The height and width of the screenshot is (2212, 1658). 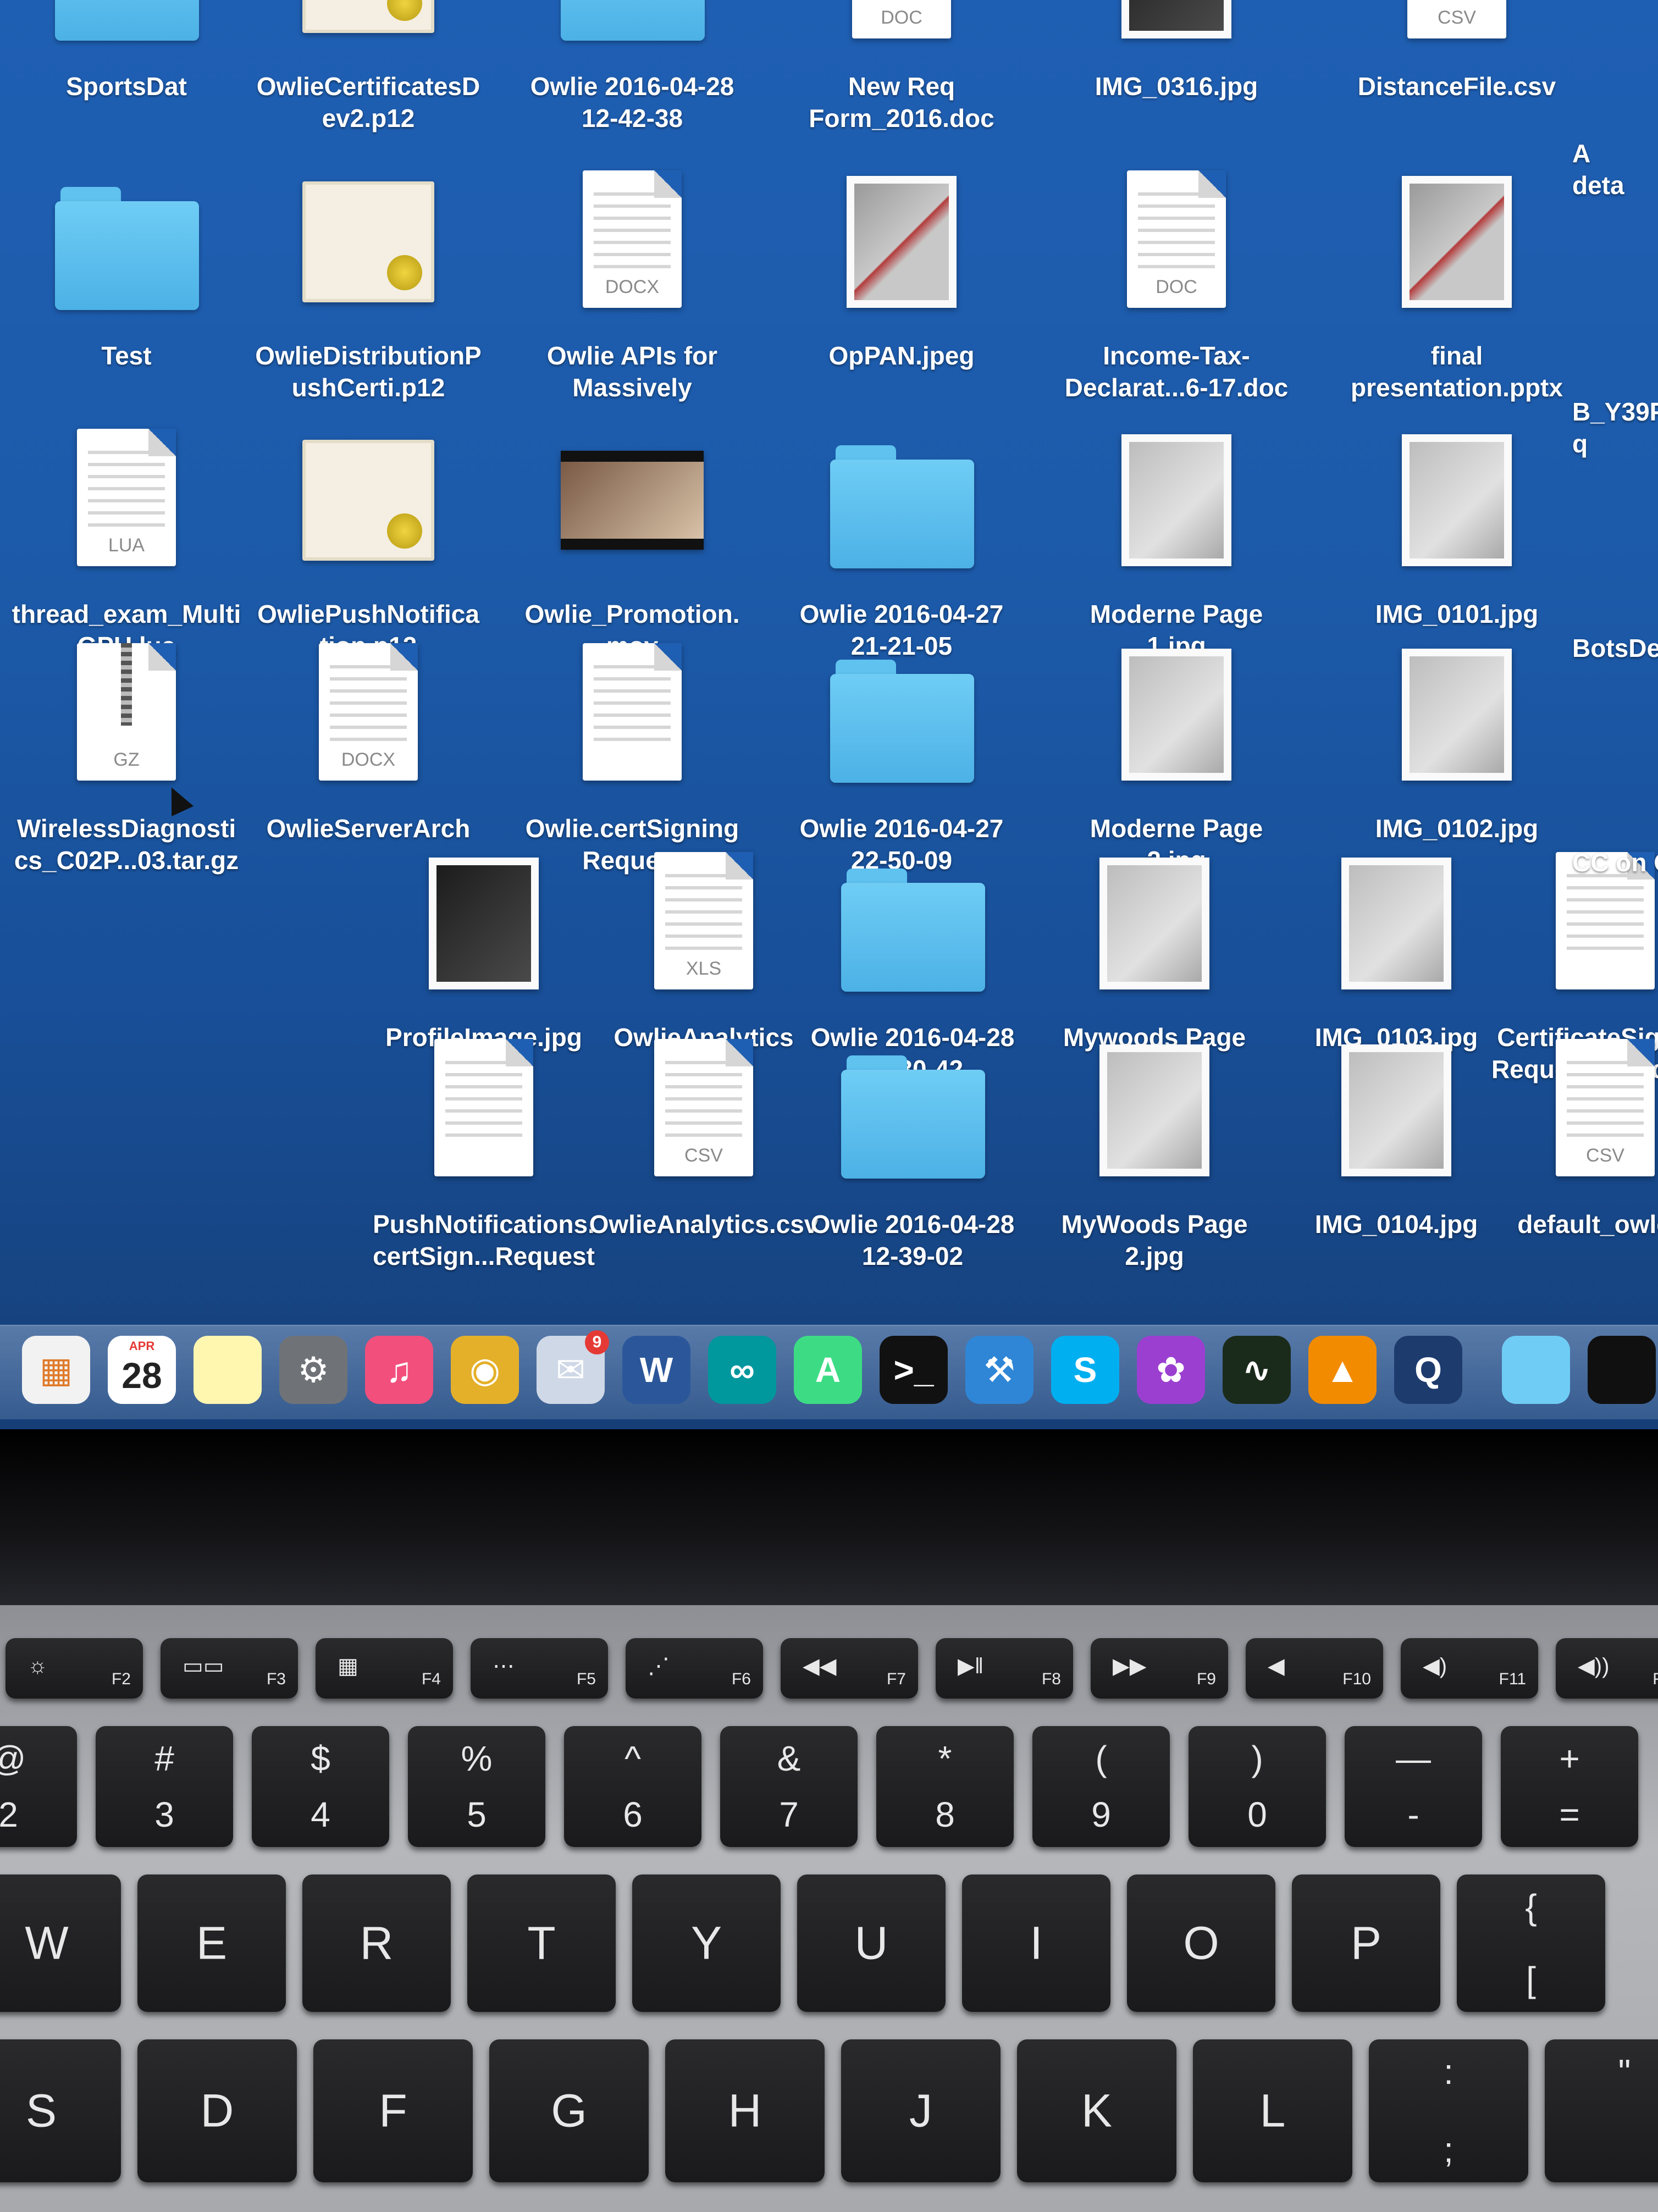 I want to click on letter-key-o: O, so click(x=1201, y=1943).